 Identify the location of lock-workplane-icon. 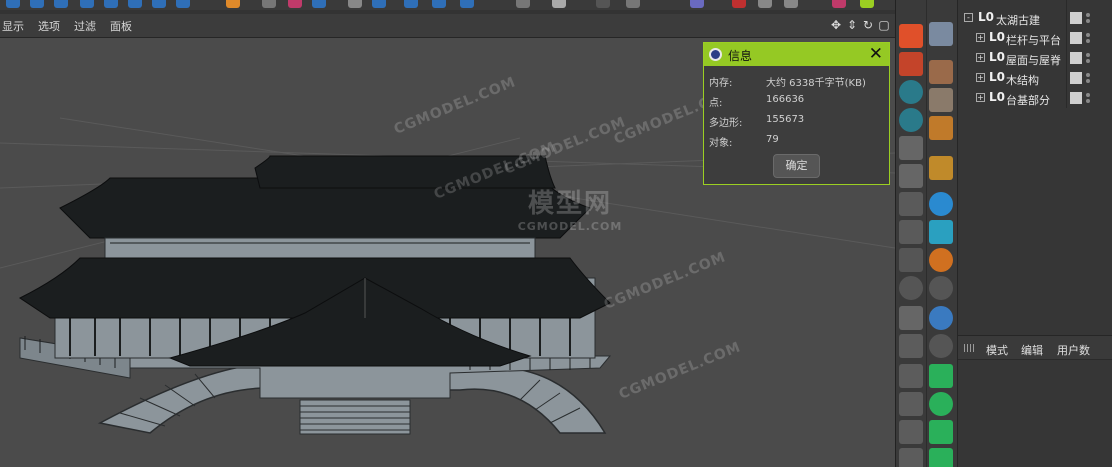
(911, 404).